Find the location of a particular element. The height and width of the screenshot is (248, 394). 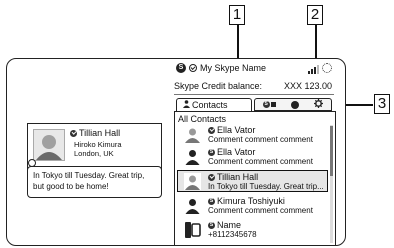

credit-value: XXX 123.00 is located at coordinates (307, 86).